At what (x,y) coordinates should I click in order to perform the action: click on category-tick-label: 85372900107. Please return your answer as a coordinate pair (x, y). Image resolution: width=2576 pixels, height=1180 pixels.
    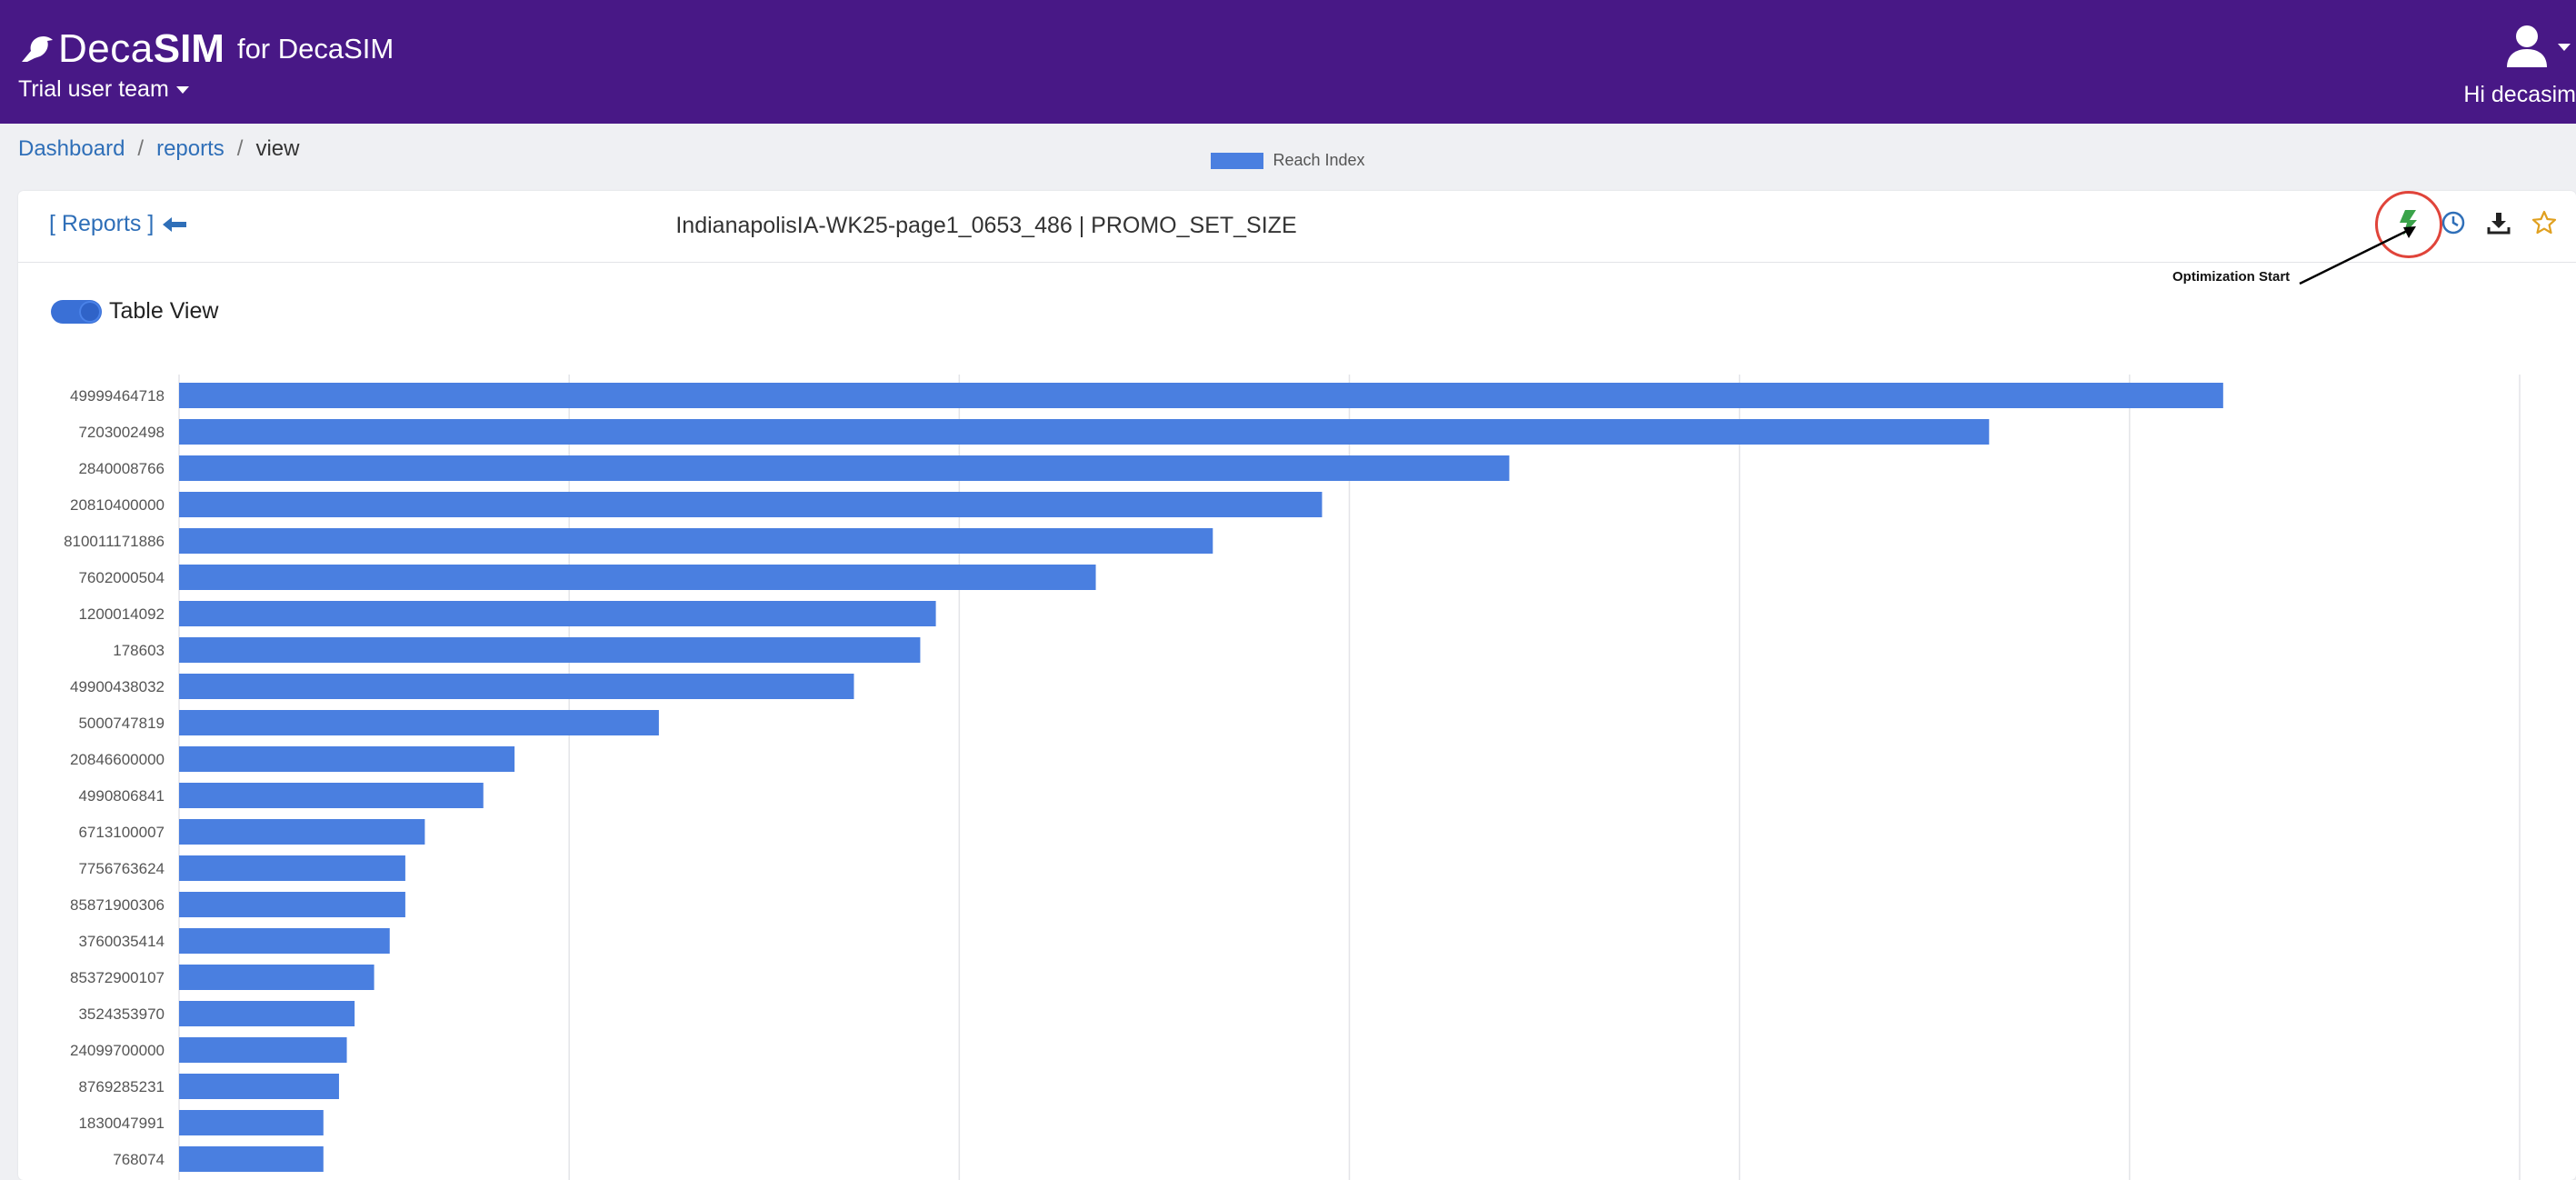
    Looking at the image, I should click on (118, 977).